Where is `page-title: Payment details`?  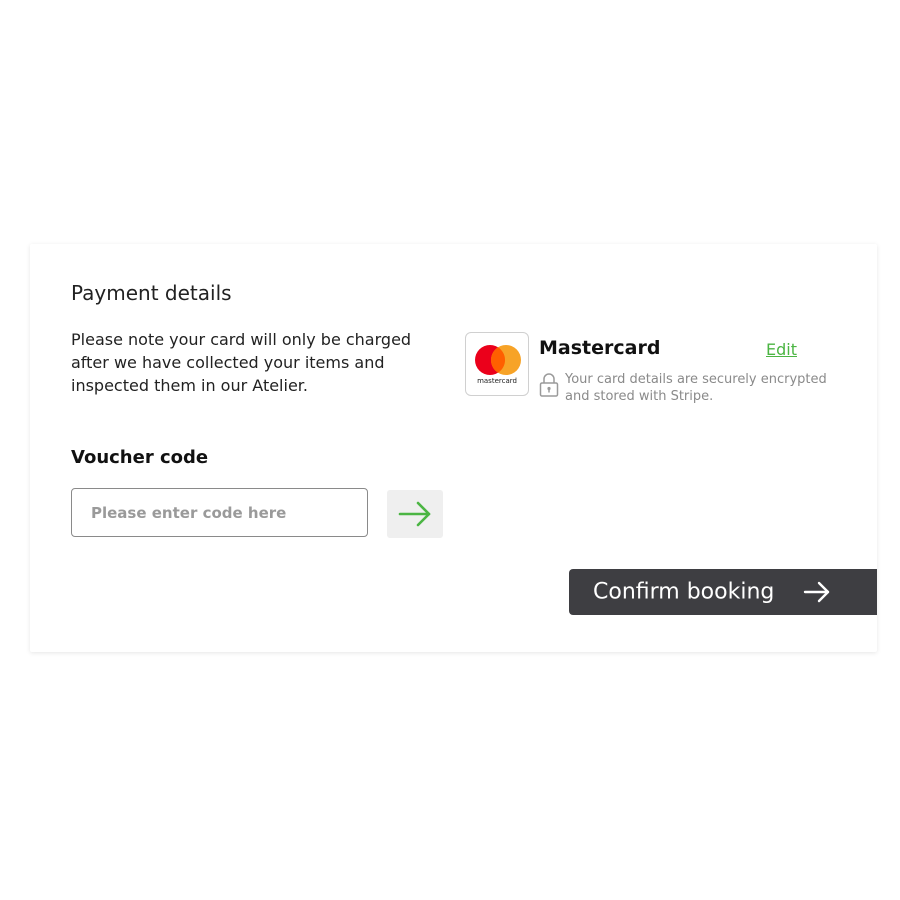 page-title: Payment details is located at coordinates (151, 293).